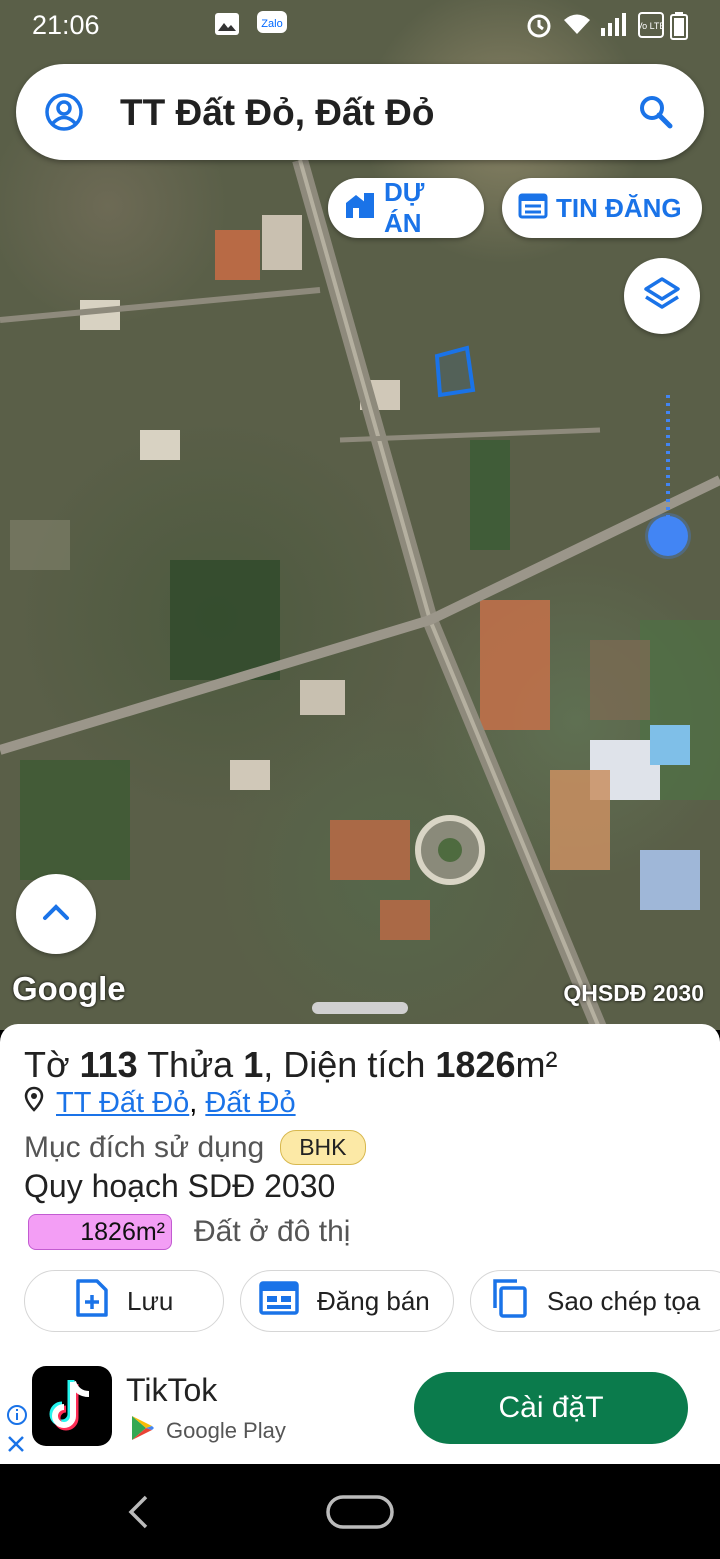 This screenshot has height=1559, width=720. What do you see at coordinates (509, 1301) in the screenshot?
I see `copy-icon` at bounding box center [509, 1301].